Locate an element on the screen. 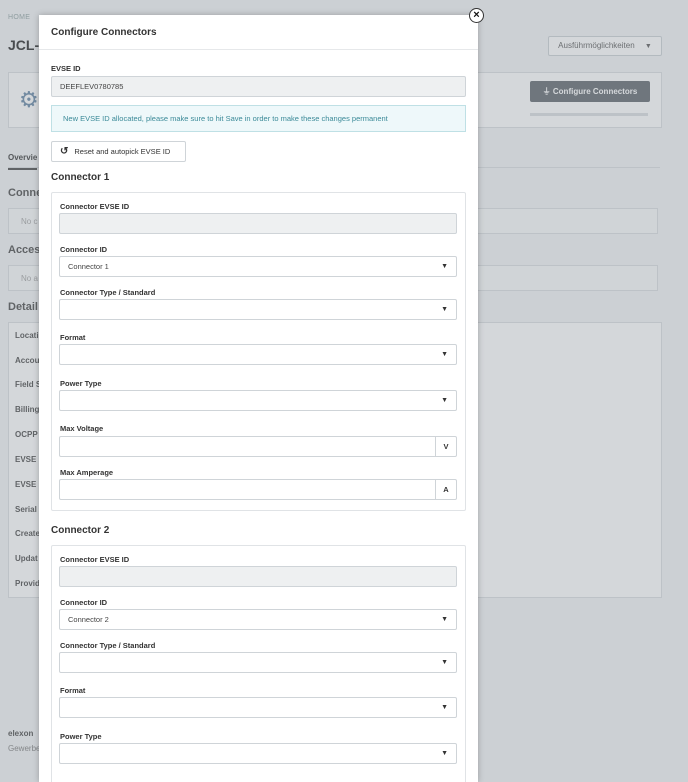  evse-id-label: EVSE ID is located at coordinates (66, 68).